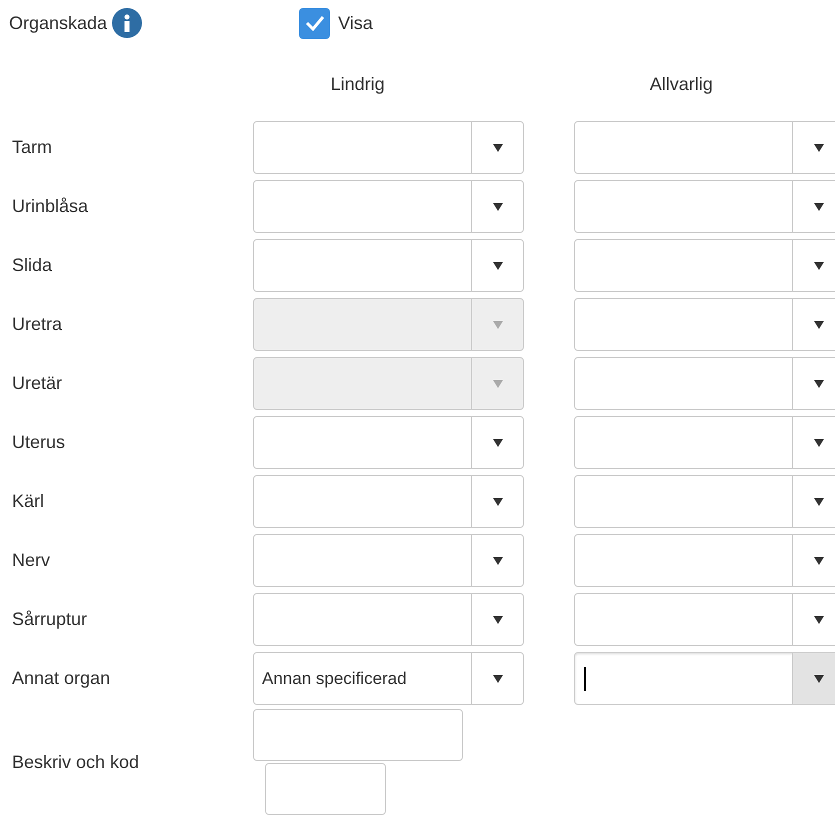  What do you see at coordinates (358, 735) in the screenshot?
I see `description-field` at bounding box center [358, 735].